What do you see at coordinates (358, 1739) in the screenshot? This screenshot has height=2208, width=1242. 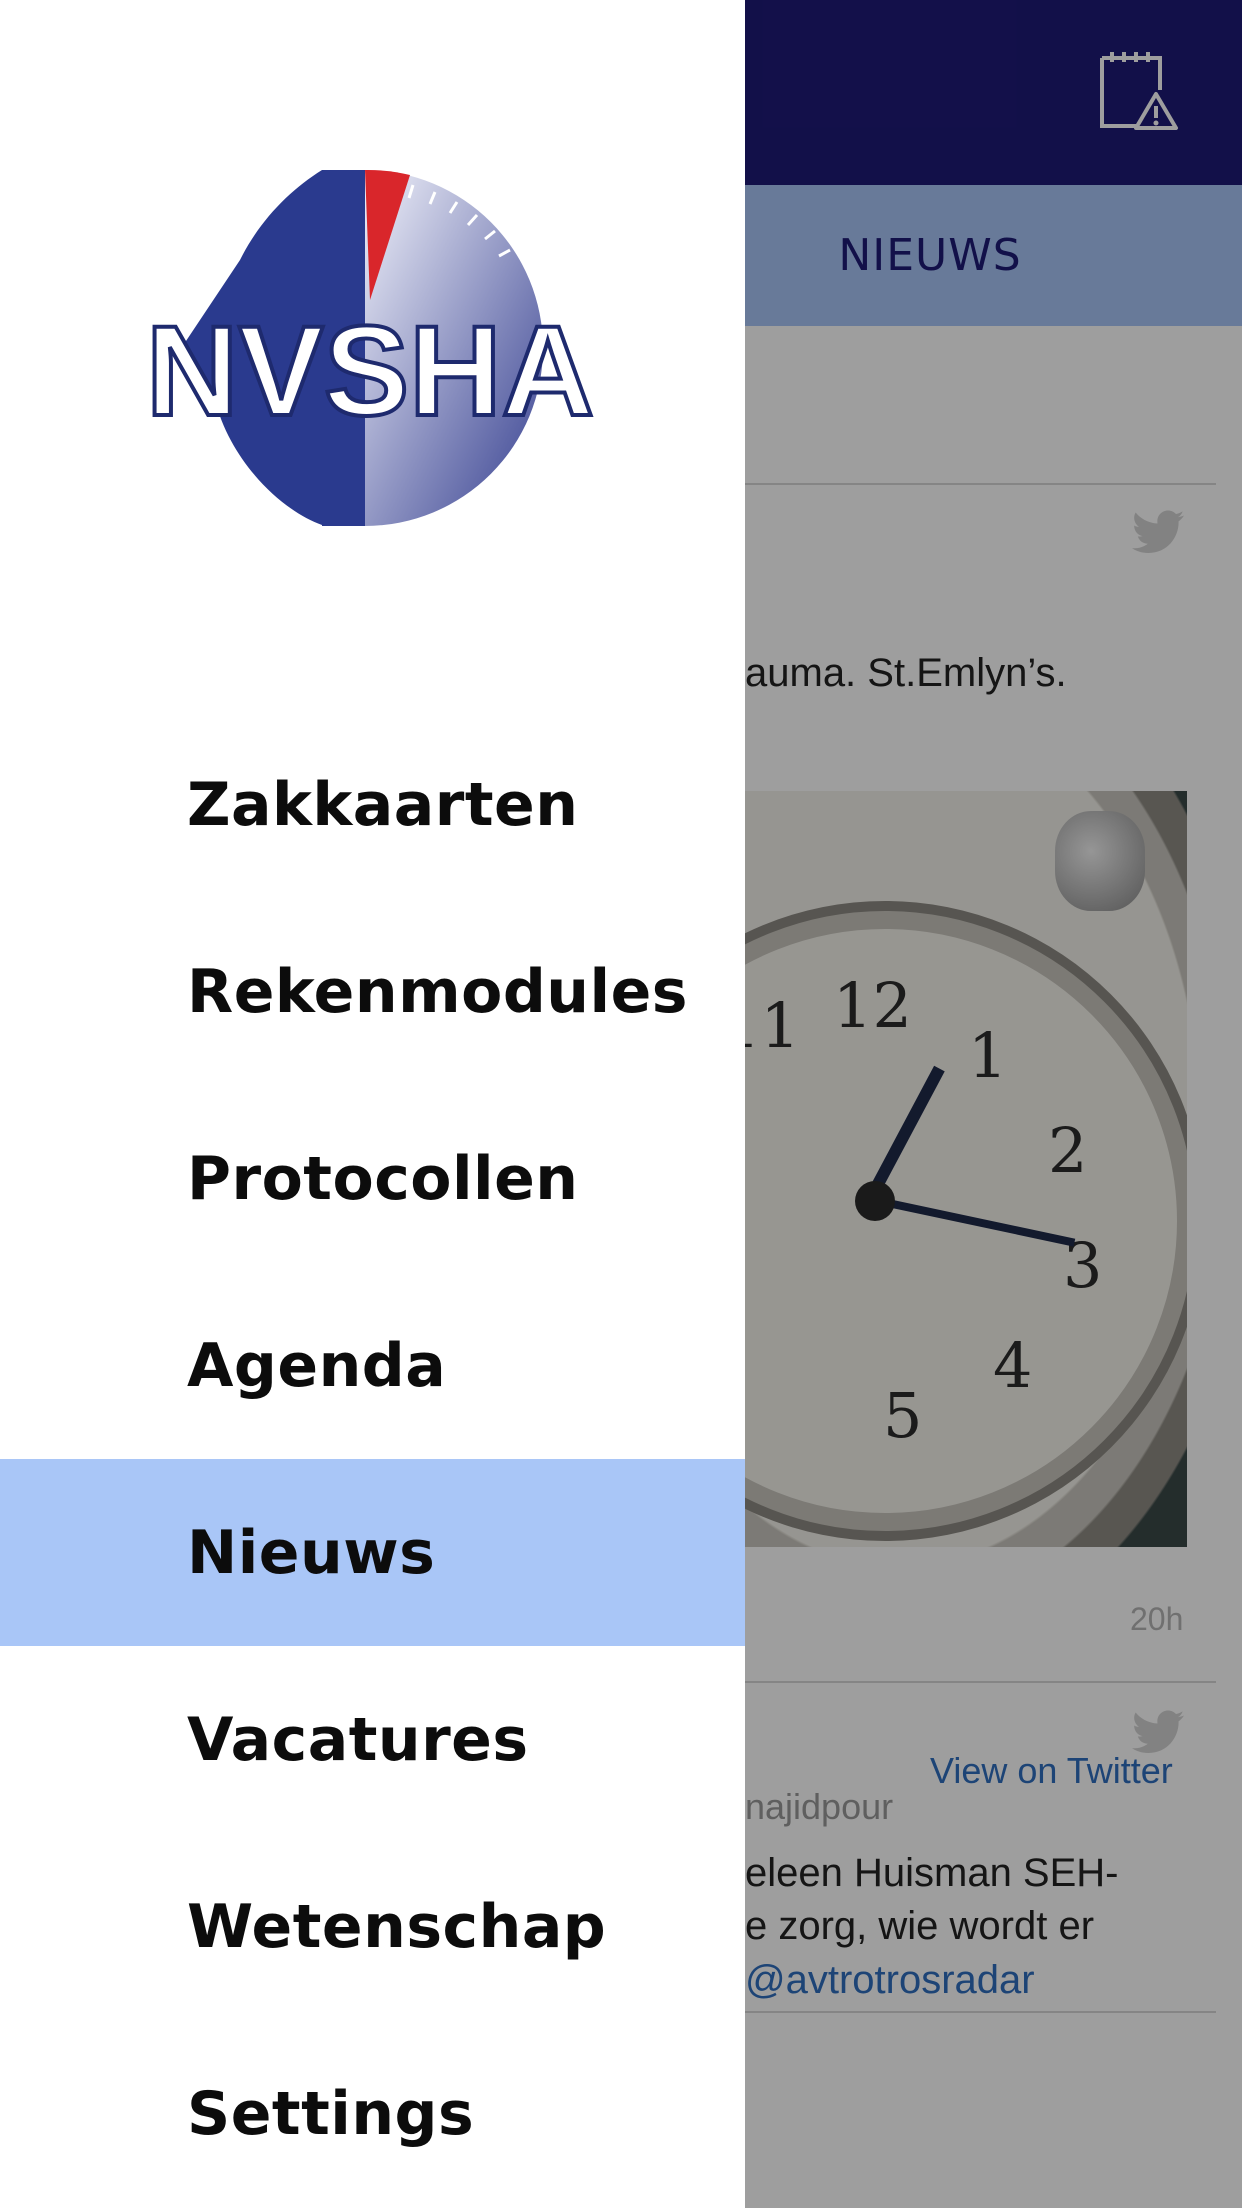 I see `menu-item-label: Vacatures` at bounding box center [358, 1739].